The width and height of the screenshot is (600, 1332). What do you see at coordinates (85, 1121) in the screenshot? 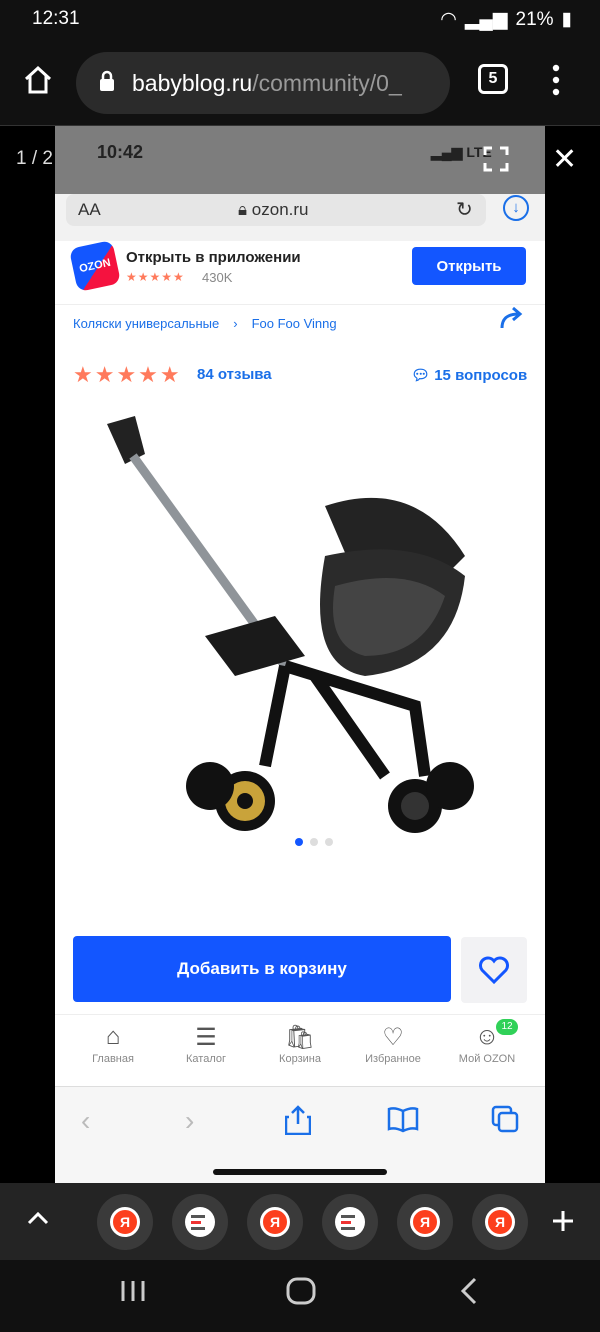
I see `back-icon: ‹` at bounding box center [85, 1121].